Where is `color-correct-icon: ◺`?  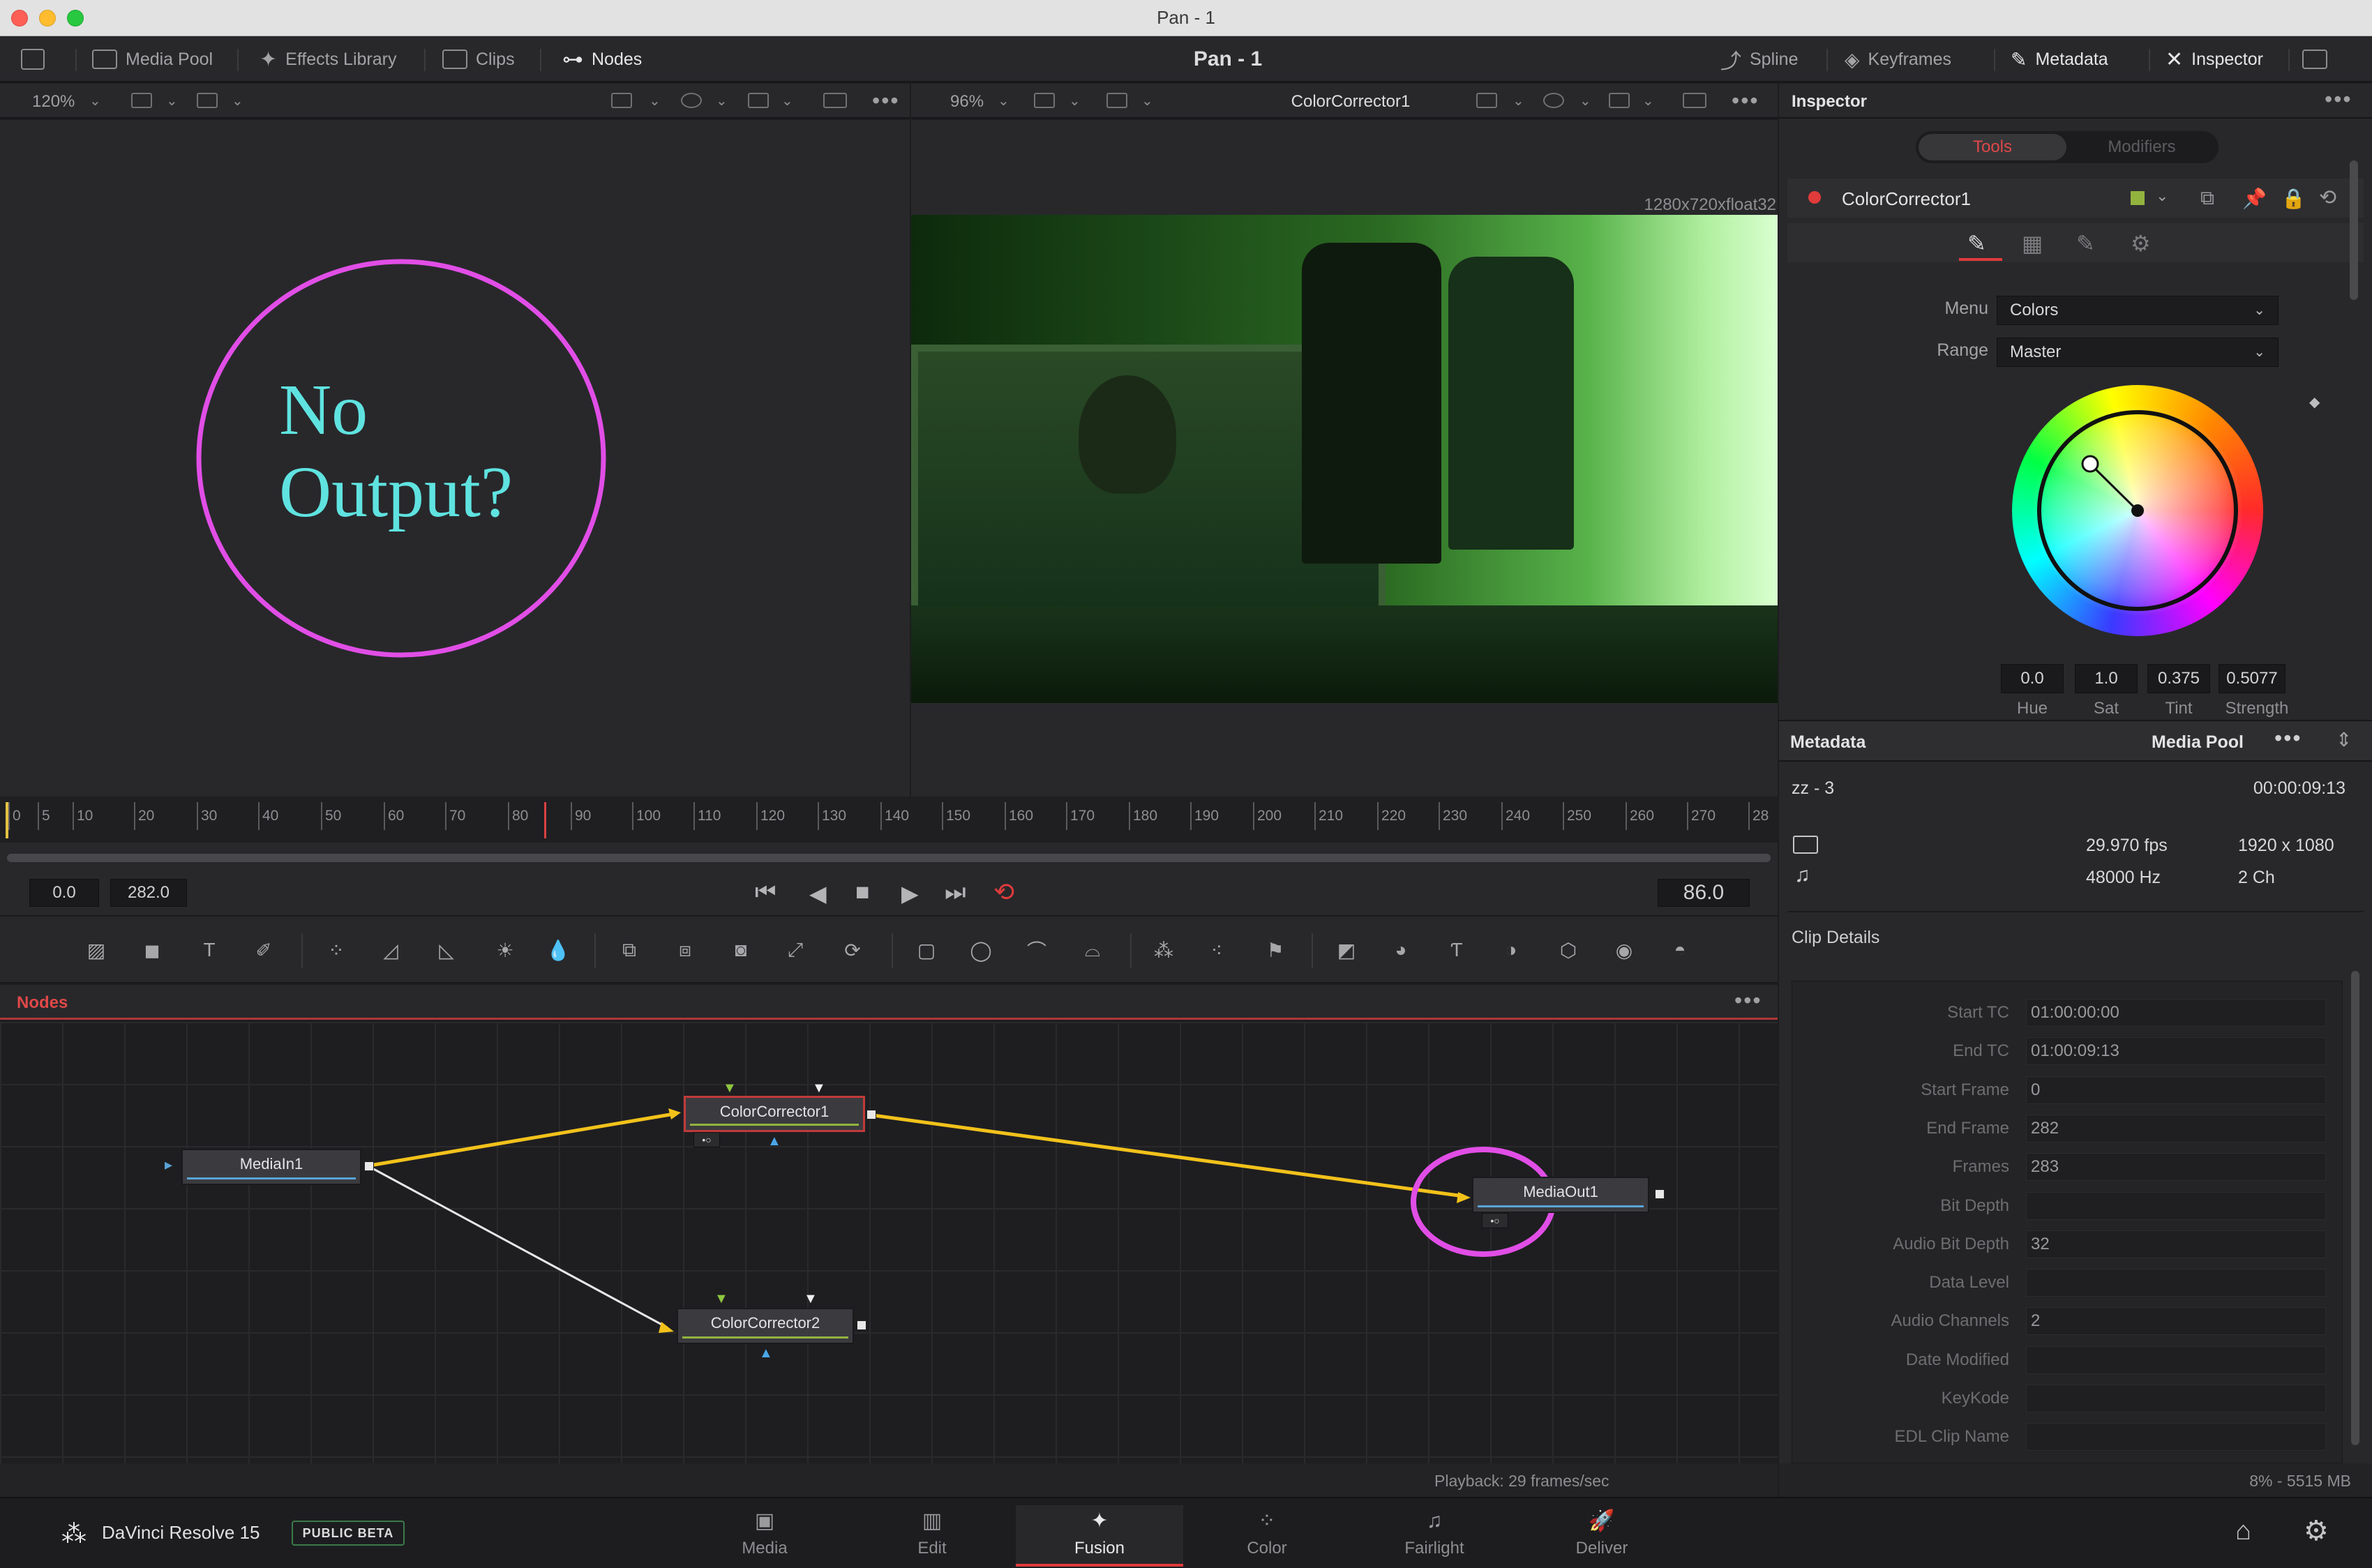
color-correct-icon: ◺ is located at coordinates (446, 950).